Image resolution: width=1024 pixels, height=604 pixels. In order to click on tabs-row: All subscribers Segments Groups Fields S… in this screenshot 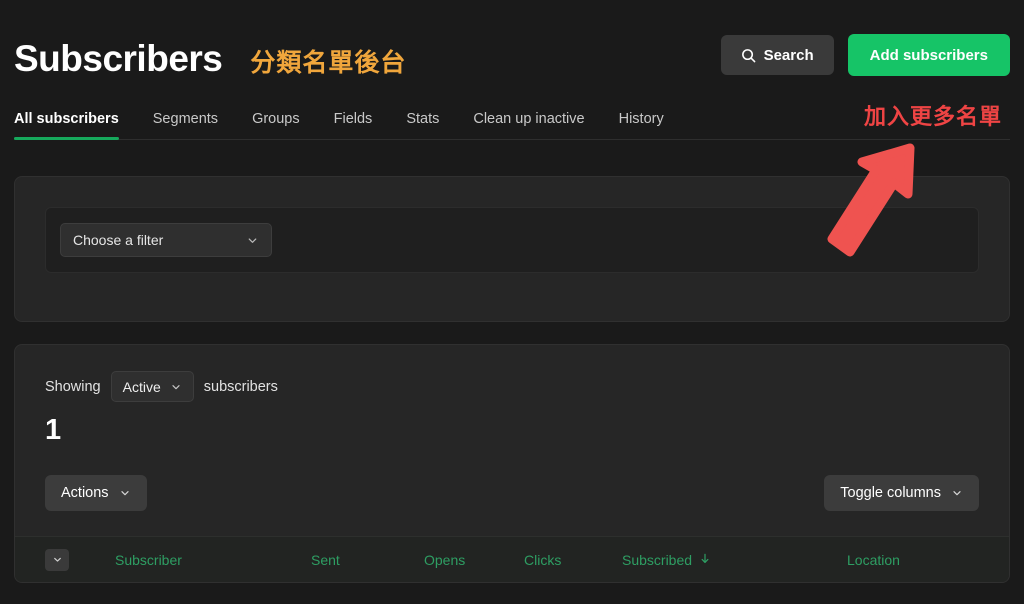, I will do `click(512, 119)`.